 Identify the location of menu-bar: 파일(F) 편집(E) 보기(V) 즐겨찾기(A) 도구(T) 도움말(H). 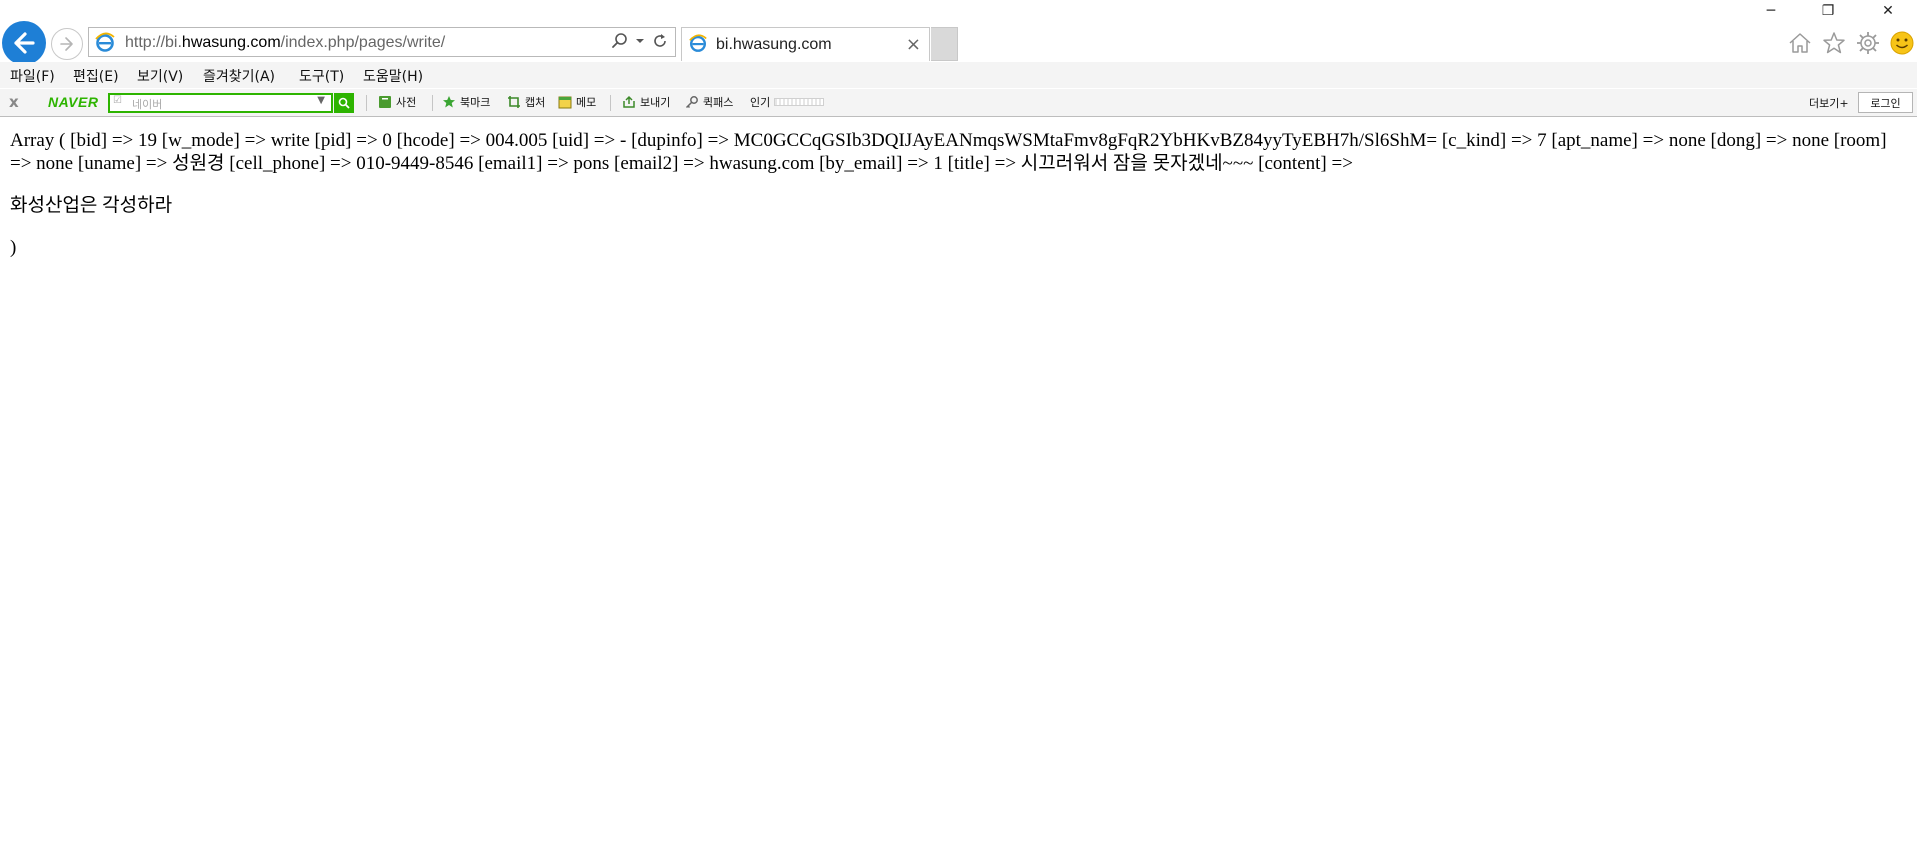
(958, 75).